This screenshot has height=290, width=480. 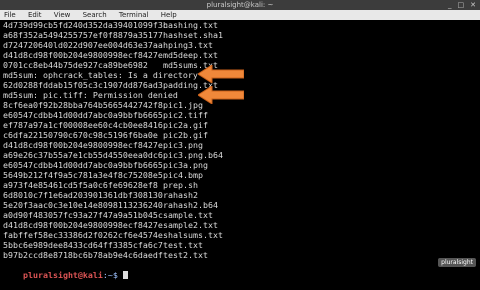 I want to click on file-name: sample.txt, so click(x=188, y=215).